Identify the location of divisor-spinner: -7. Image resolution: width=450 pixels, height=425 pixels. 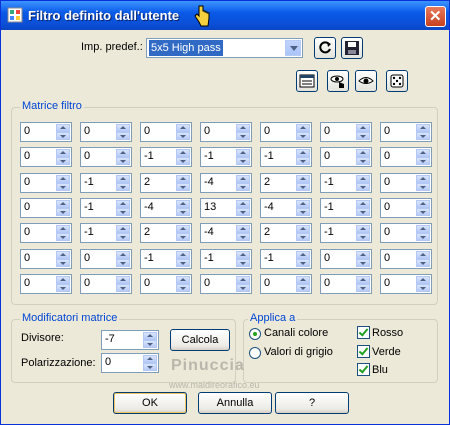
(130, 340).